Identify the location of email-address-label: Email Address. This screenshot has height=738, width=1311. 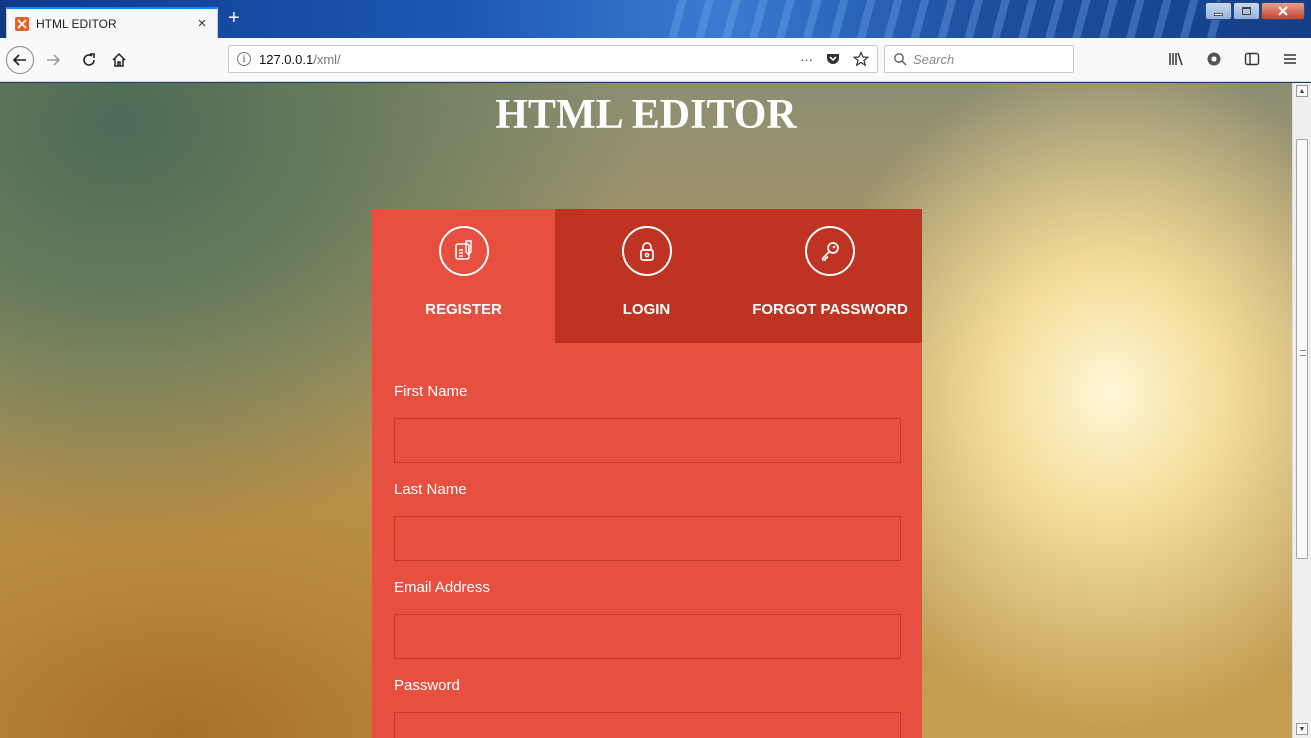
(442, 587).